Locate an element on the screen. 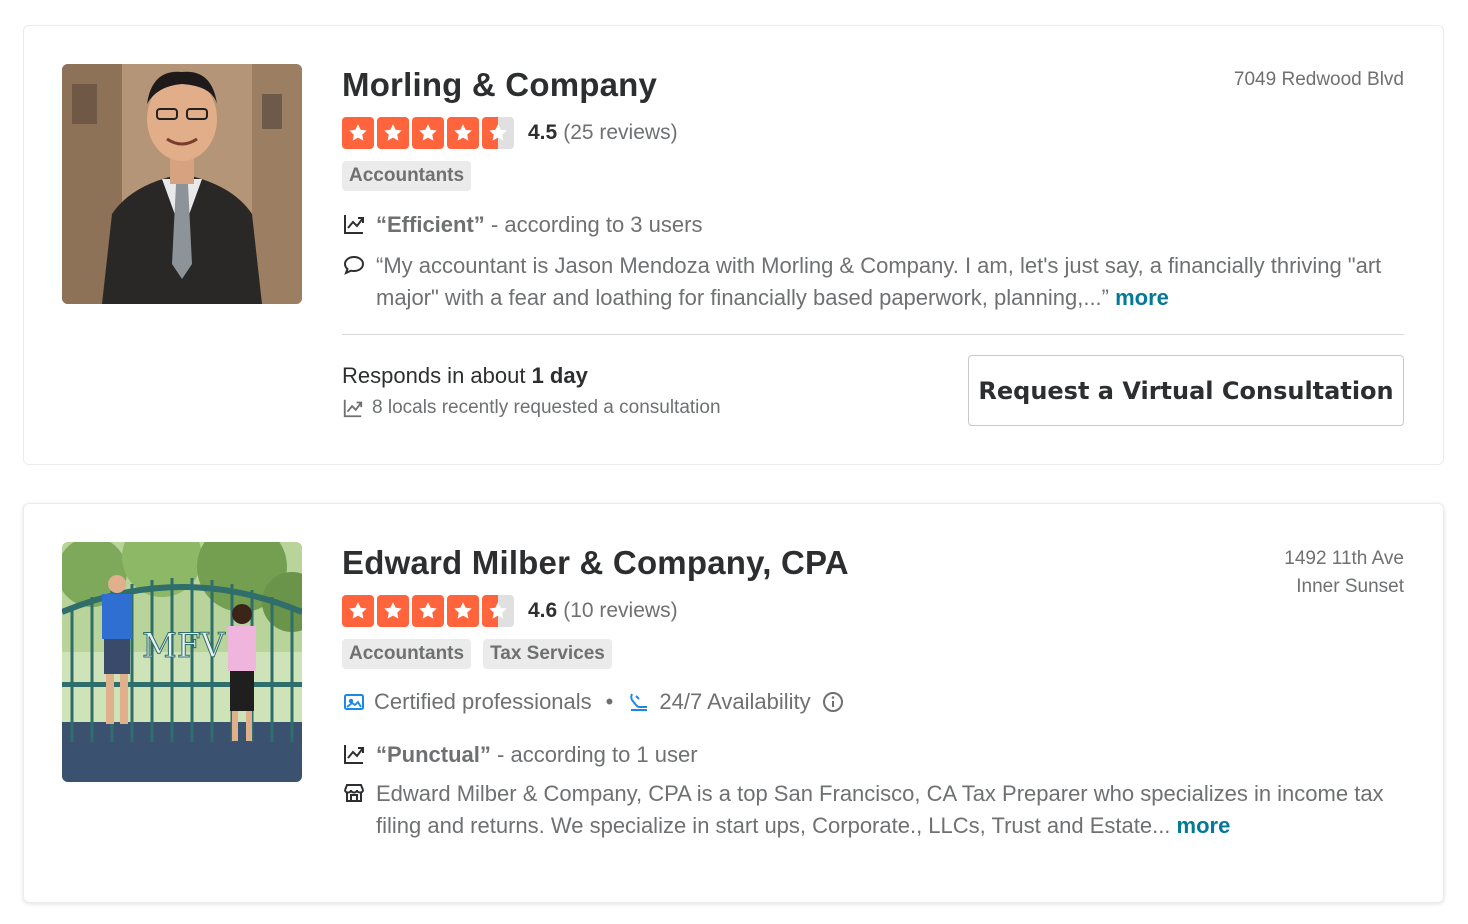 The image size is (1468, 924). highlight-suffix: - according to 3 users is located at coordinates (593, 224).